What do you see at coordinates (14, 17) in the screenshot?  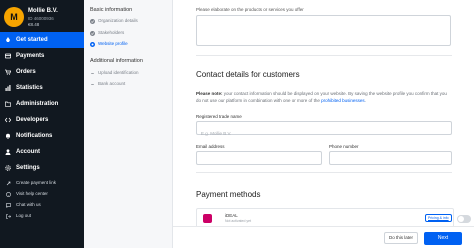 I see `organization-avatar: M` at bounding box center [14, 17].